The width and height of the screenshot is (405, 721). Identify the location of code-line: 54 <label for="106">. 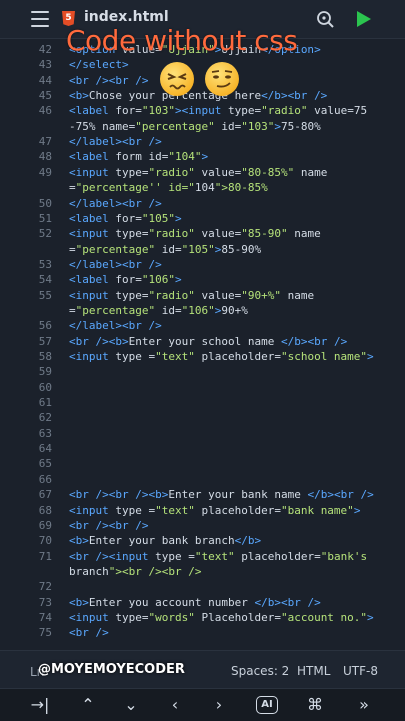
(202, 279).